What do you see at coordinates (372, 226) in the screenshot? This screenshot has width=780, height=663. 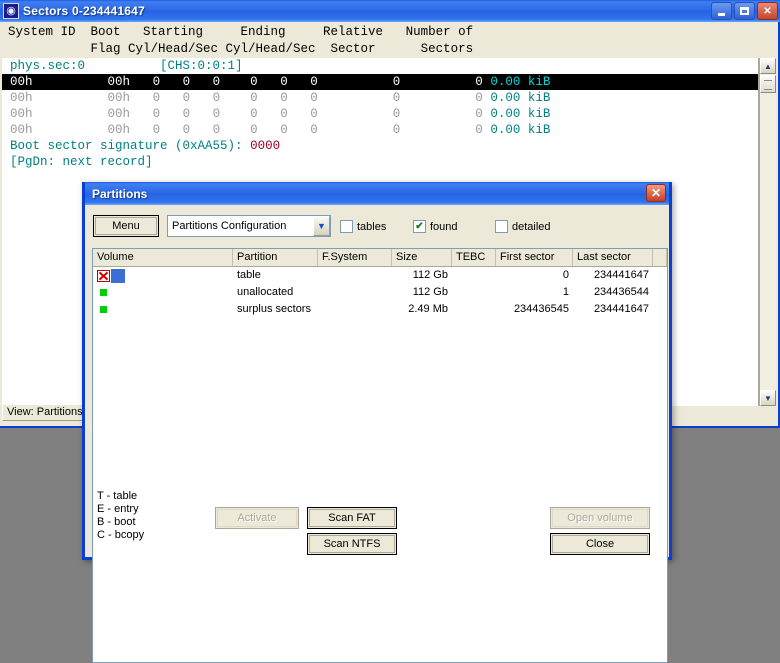 I see `checkbox-tables-label: tables` at bounding box center [372, 226].